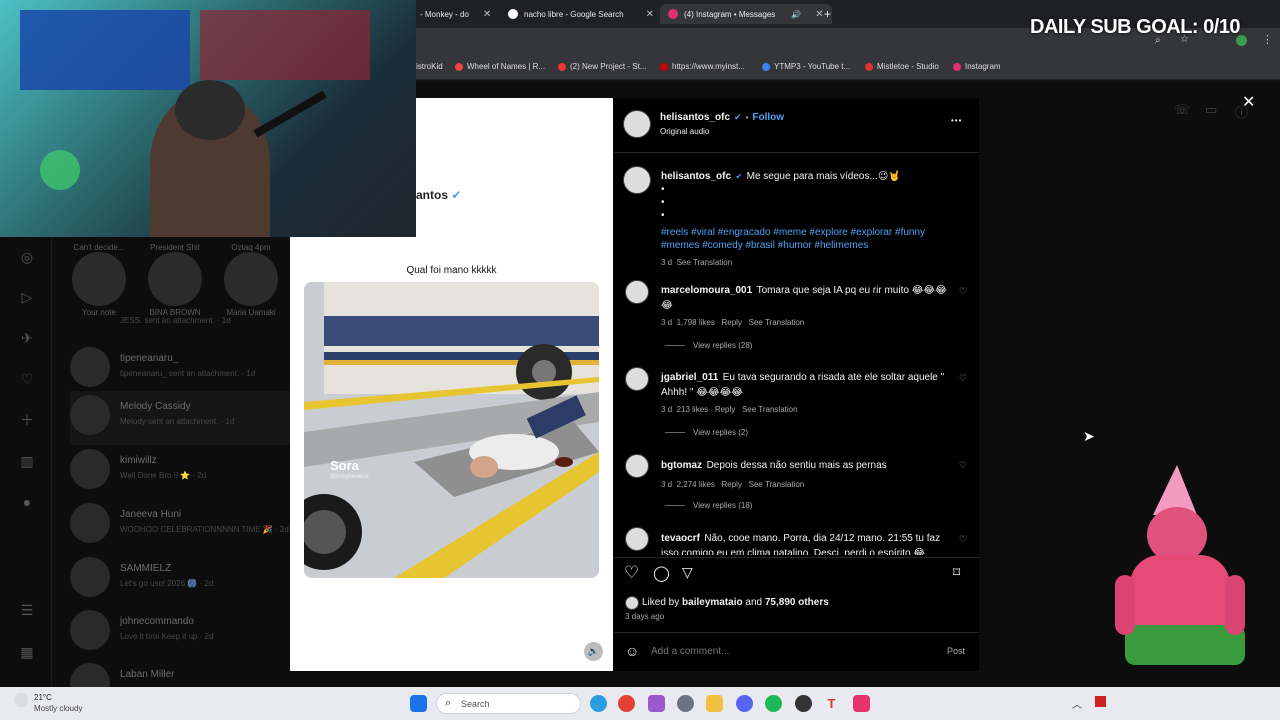  Describe the element at coordinates (744, 703) in the screenshot. I see `discord-icon` at that location.